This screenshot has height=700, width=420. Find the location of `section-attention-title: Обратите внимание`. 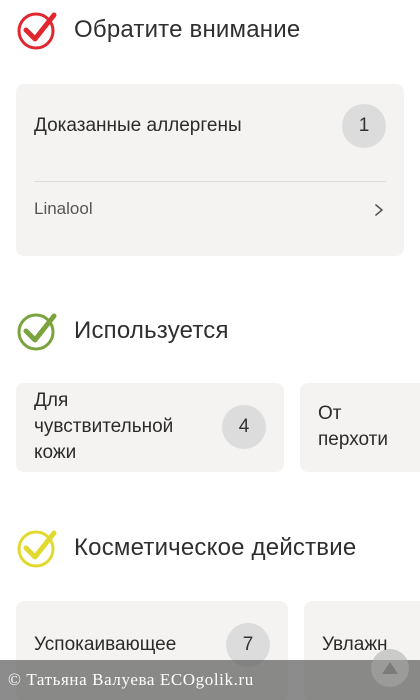

section-attention-title: Обратите внимание is located at coordinates (187, 29).